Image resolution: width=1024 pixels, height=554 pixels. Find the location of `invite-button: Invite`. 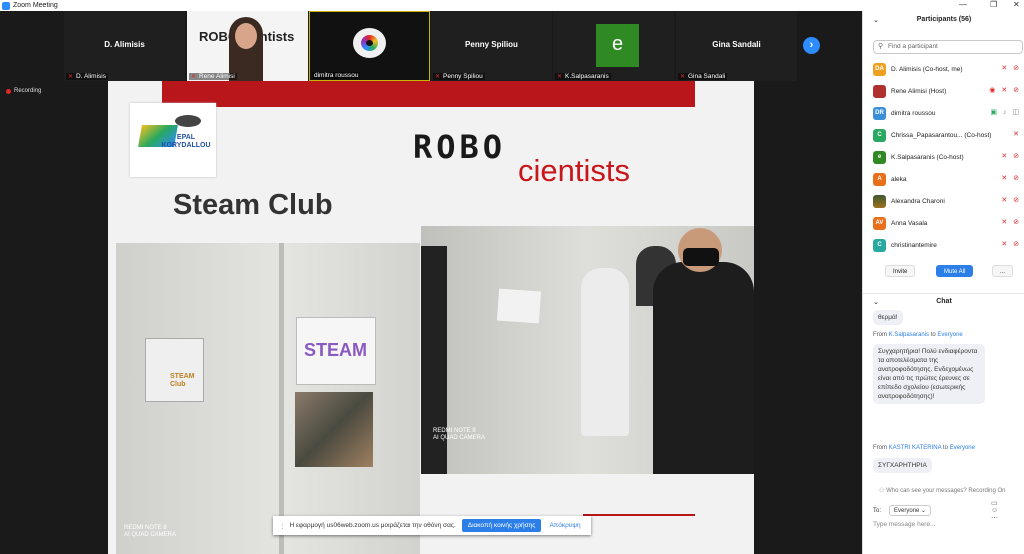

invite-button: Invite is located at coordinates (900, 271).